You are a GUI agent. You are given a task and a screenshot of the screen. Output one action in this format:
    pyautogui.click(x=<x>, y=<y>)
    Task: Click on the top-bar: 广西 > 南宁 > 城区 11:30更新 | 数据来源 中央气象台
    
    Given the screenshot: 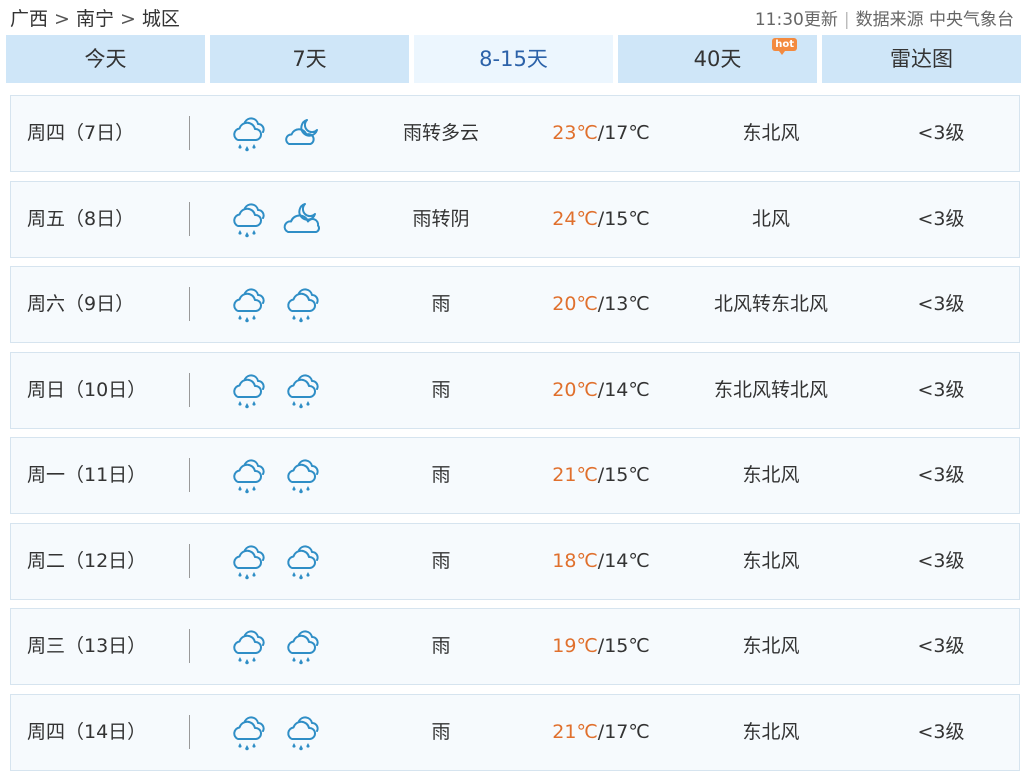 What is the action you would take?
    pyautogui.click(x=516, y=17)
    